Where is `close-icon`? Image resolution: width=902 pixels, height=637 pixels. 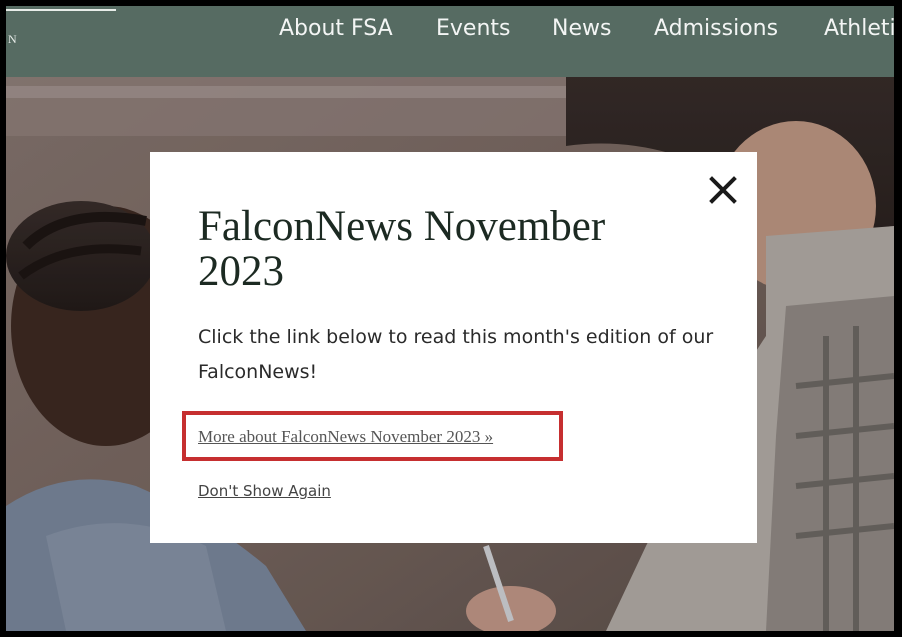
close-icon is located at coordinates (723, 190).